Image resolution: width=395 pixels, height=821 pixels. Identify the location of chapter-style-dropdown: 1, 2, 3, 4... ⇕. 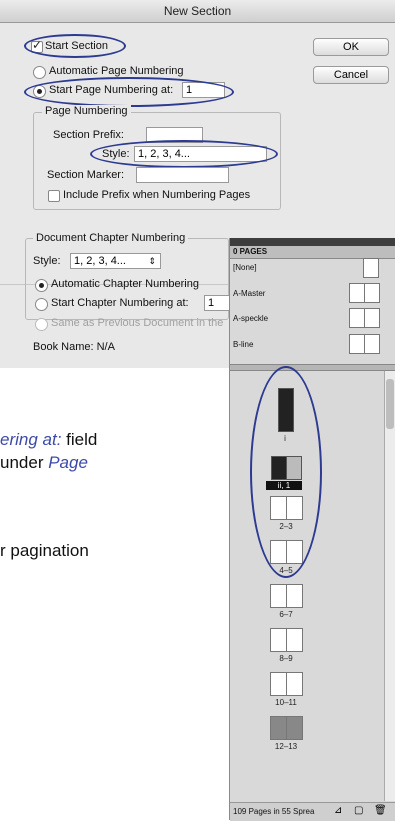
(115, 261).